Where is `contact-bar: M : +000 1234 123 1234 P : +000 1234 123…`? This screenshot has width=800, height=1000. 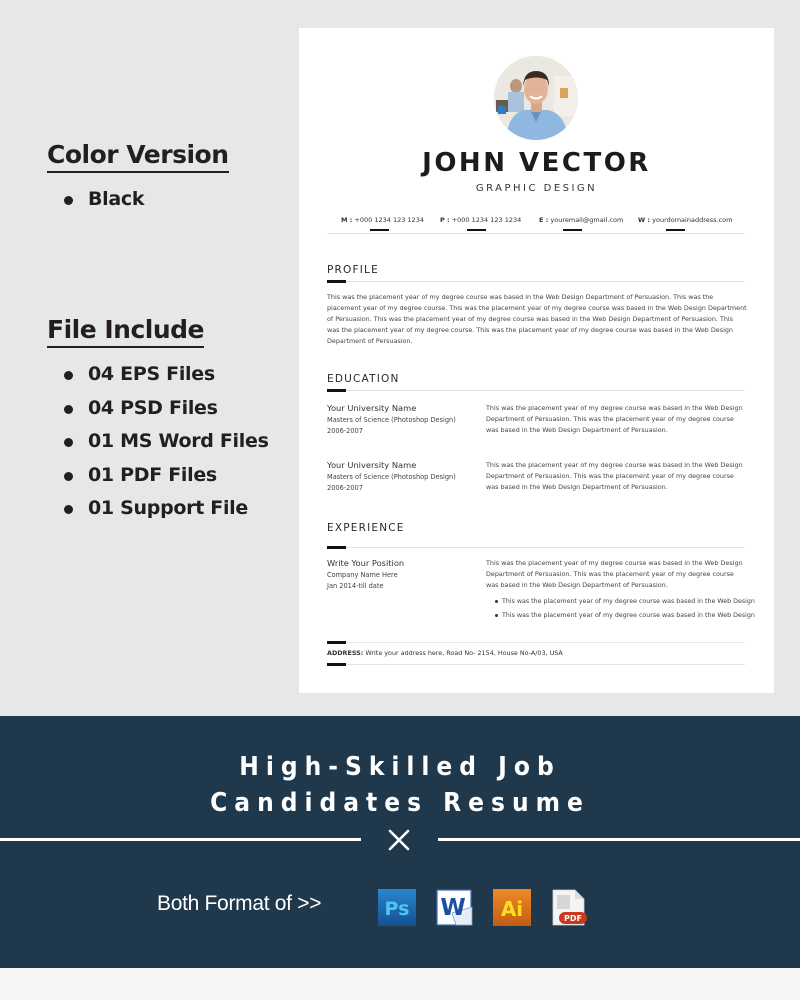 contact-bar: M : +000 1234 123 1234 P : +000 1234 123… is located at coordinates (536, 225).